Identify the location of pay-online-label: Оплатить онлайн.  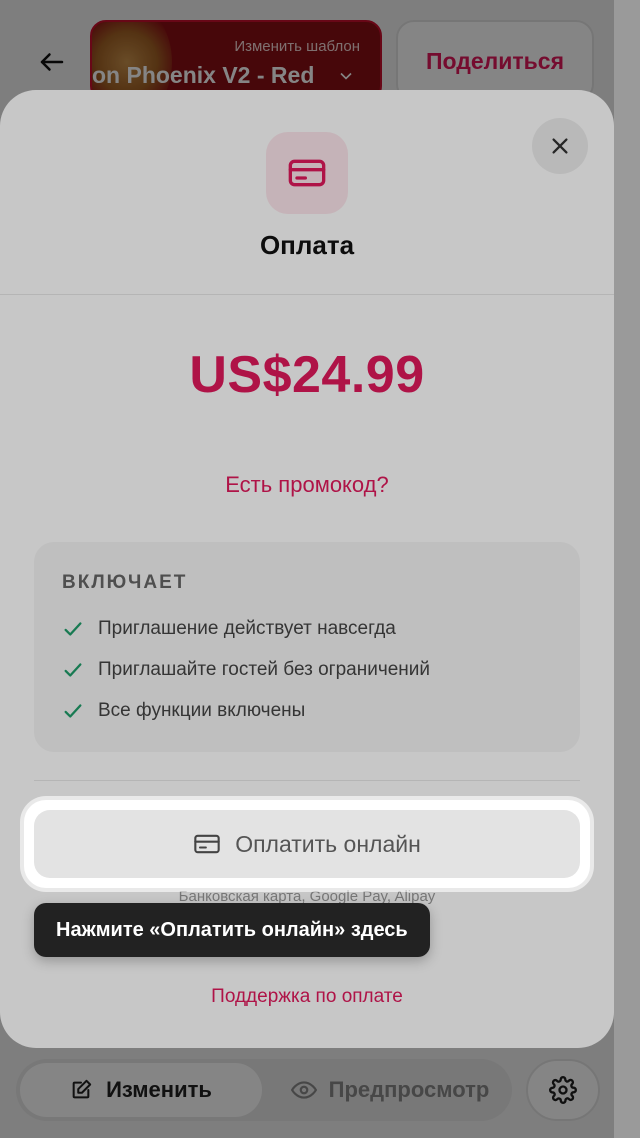
(328, 843).